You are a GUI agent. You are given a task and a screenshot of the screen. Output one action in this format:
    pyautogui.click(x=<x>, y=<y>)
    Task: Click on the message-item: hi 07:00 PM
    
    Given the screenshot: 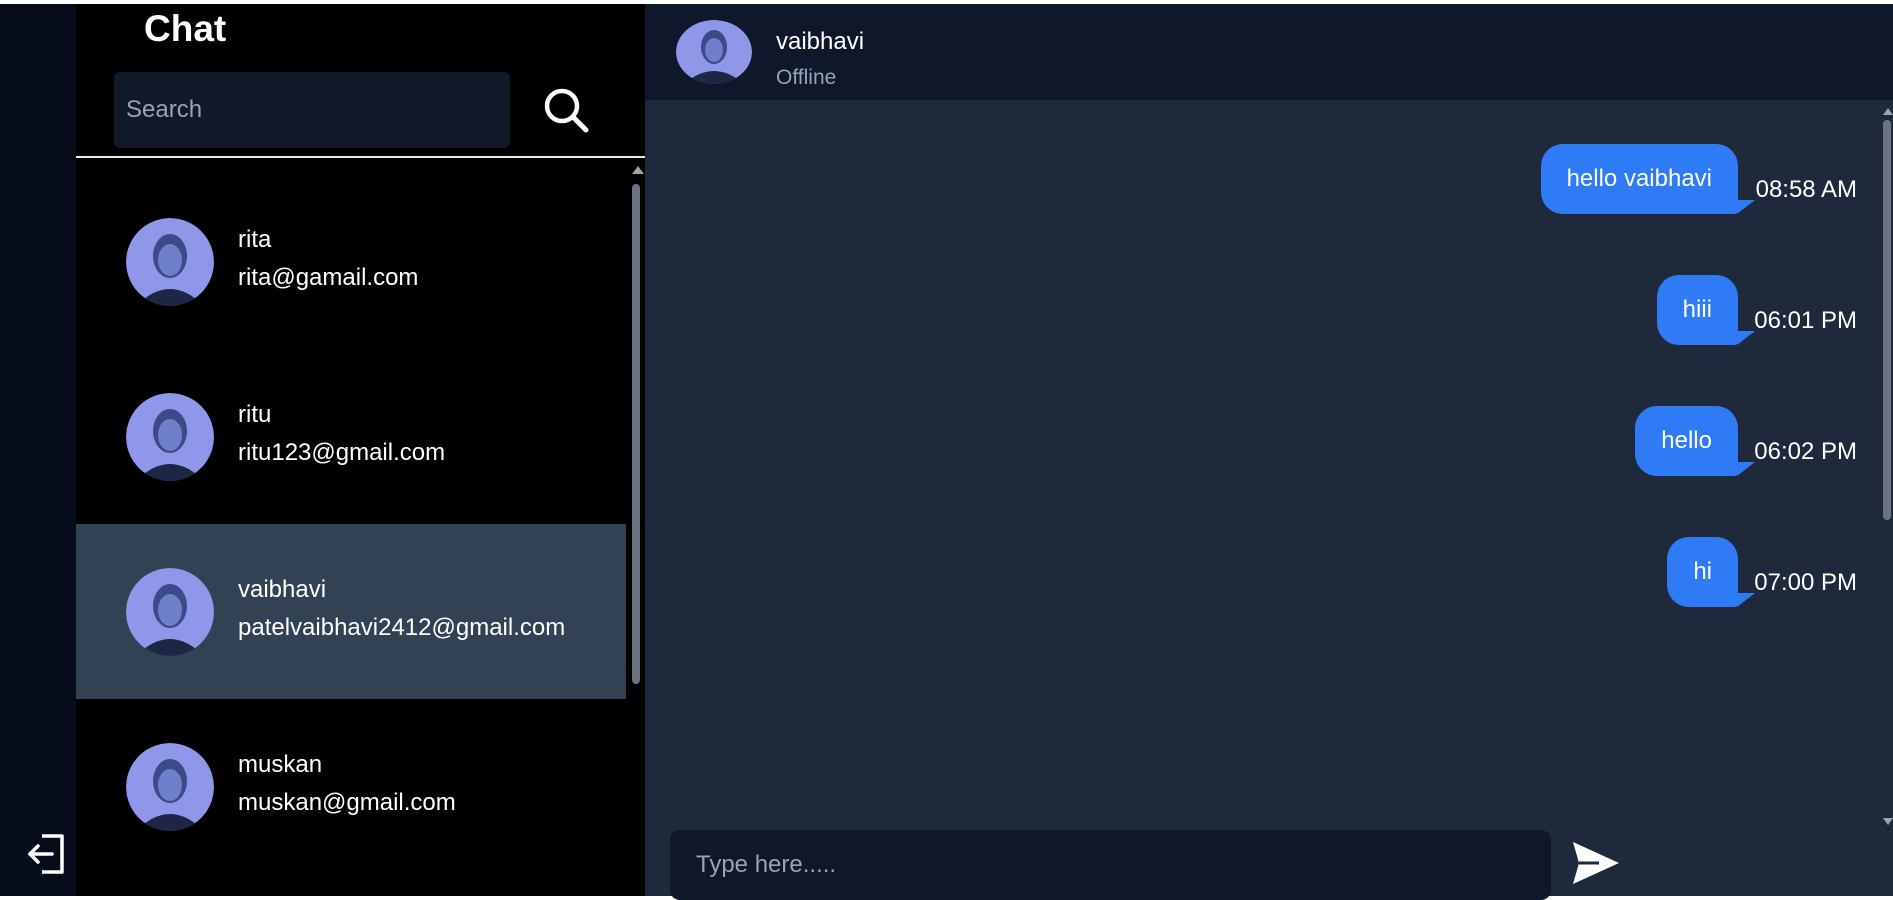 What is the action you would take?
    pyautogui.click(x=1707, y=572)
    